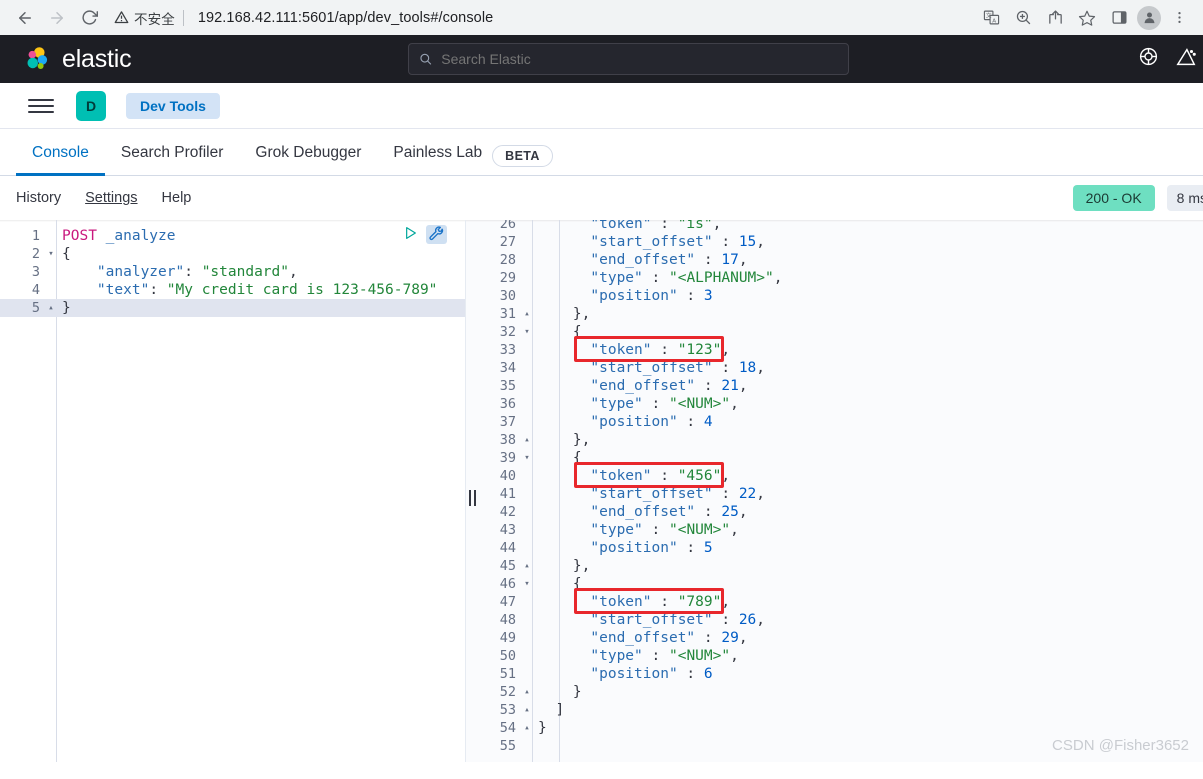  I want to click on code-line: 33 "token" : "123",, so click(834, 350).